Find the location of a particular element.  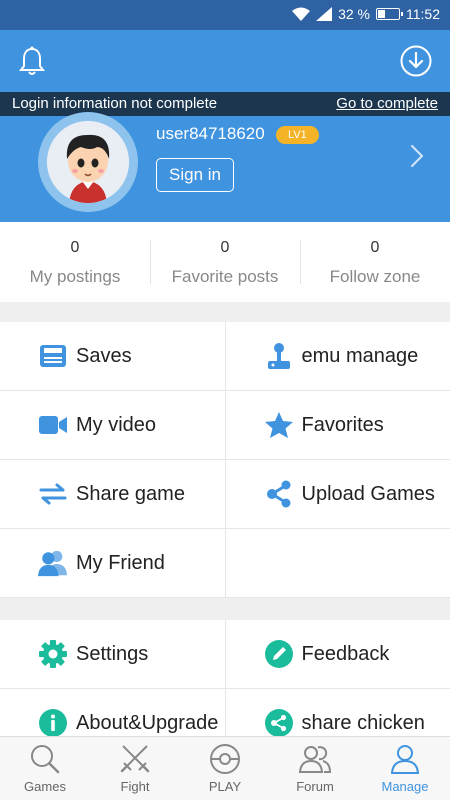

friends-icon is located at coordinates (53, 563).